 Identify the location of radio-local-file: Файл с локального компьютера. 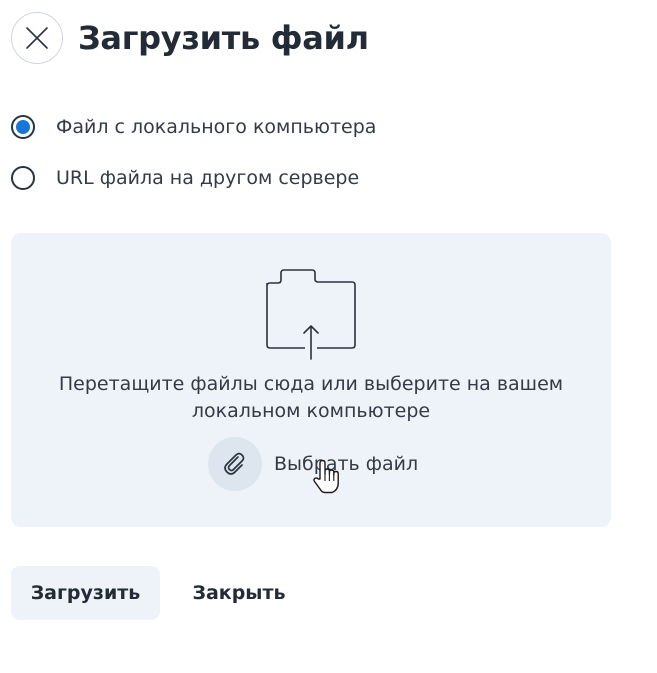
(193, 127).